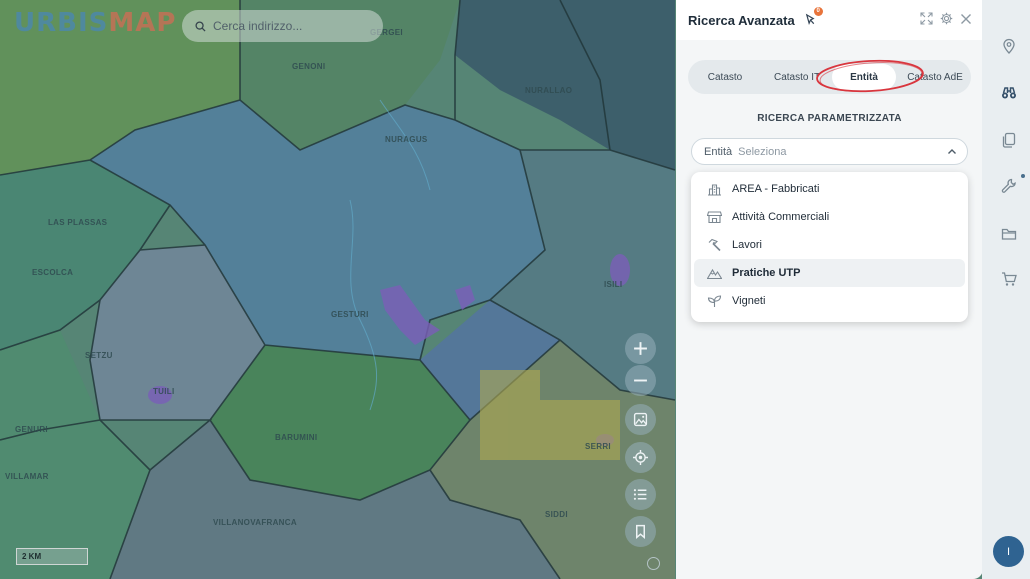 This screenshot has width=1030, height=579. I want to click on building-icon, so click(714, 189).